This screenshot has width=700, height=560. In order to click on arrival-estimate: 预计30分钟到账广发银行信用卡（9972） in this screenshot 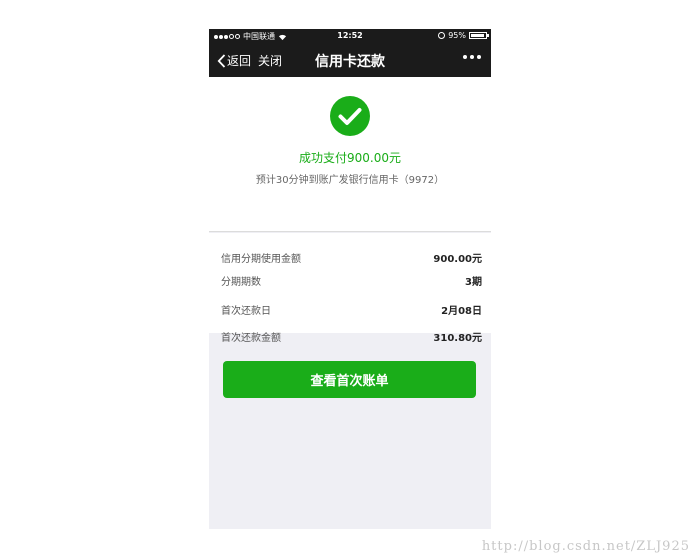, I will do `click(350, 180)`.